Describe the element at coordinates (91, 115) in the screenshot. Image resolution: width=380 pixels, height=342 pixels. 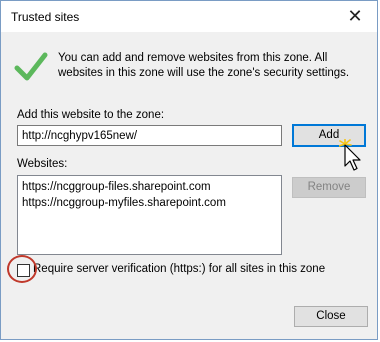
I see `add-website-label: Add this website to the zone:` at that location.